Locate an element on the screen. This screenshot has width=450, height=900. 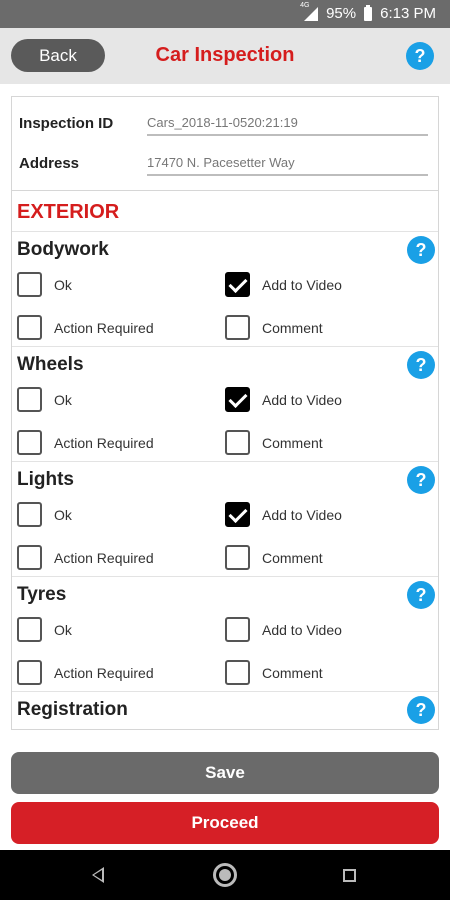
section-title: Wheels is located at coordinates (50, 364).